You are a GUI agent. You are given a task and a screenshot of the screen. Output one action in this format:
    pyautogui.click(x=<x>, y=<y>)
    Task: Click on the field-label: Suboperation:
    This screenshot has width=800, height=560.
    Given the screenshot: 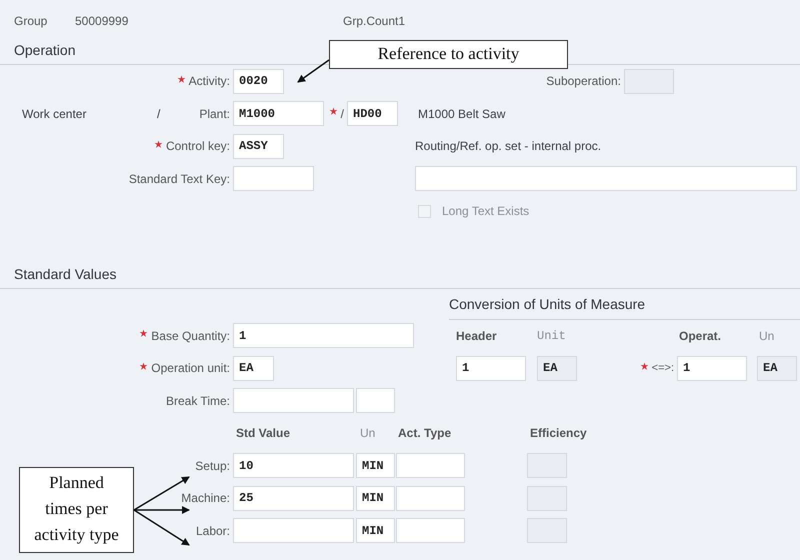 What is the action you would take?
    pyautogui.click(x=583, y=81)
    